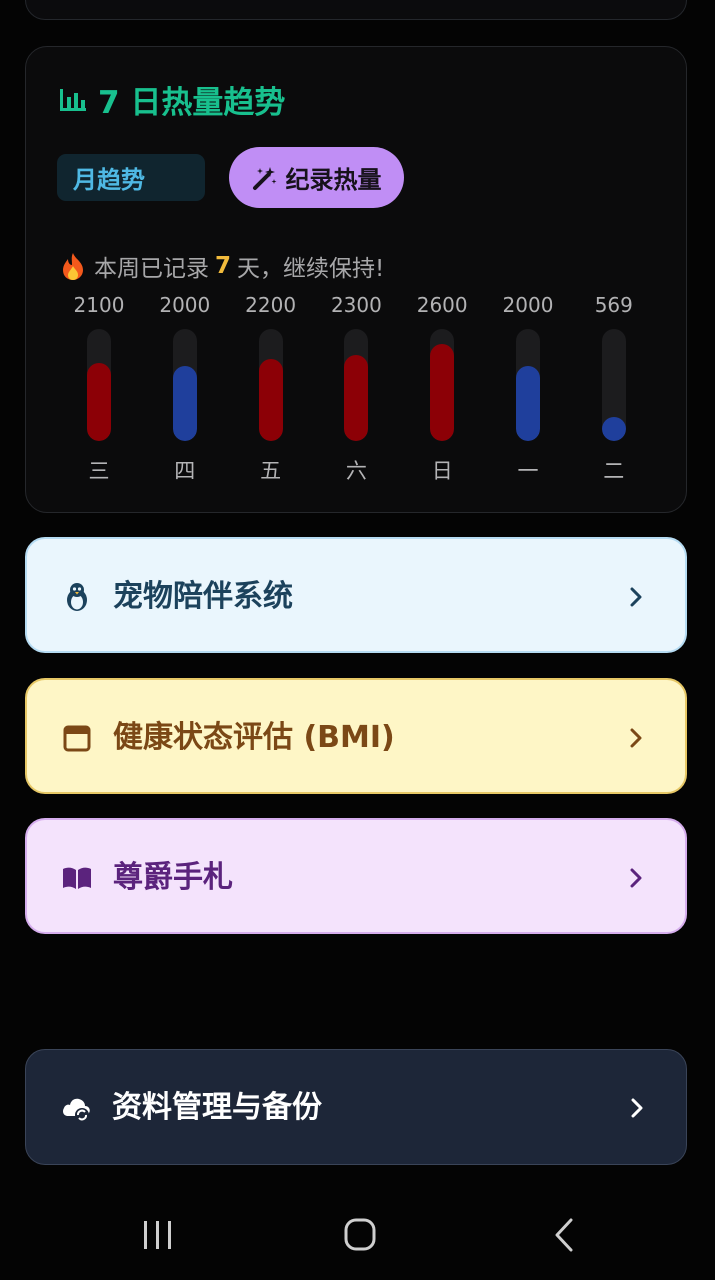 The image size is (715, 1280). What do you see at coordinates (528, 471) in the screenshot?
I see `bar-day-label: 一` at bounding box center [528, 471].